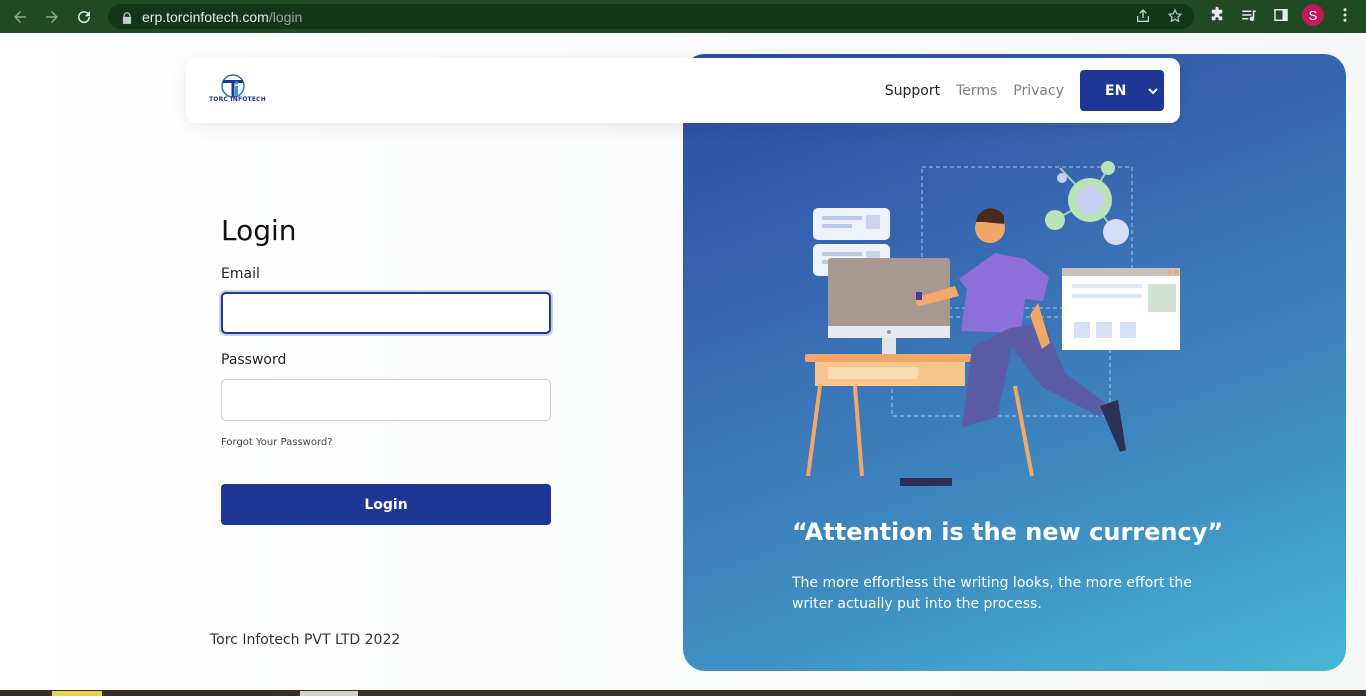 This screenshot has height=696, width=1366. I want to click on browser-toolbar: erp.torcinfotech.com/login S, so click(683, 16).